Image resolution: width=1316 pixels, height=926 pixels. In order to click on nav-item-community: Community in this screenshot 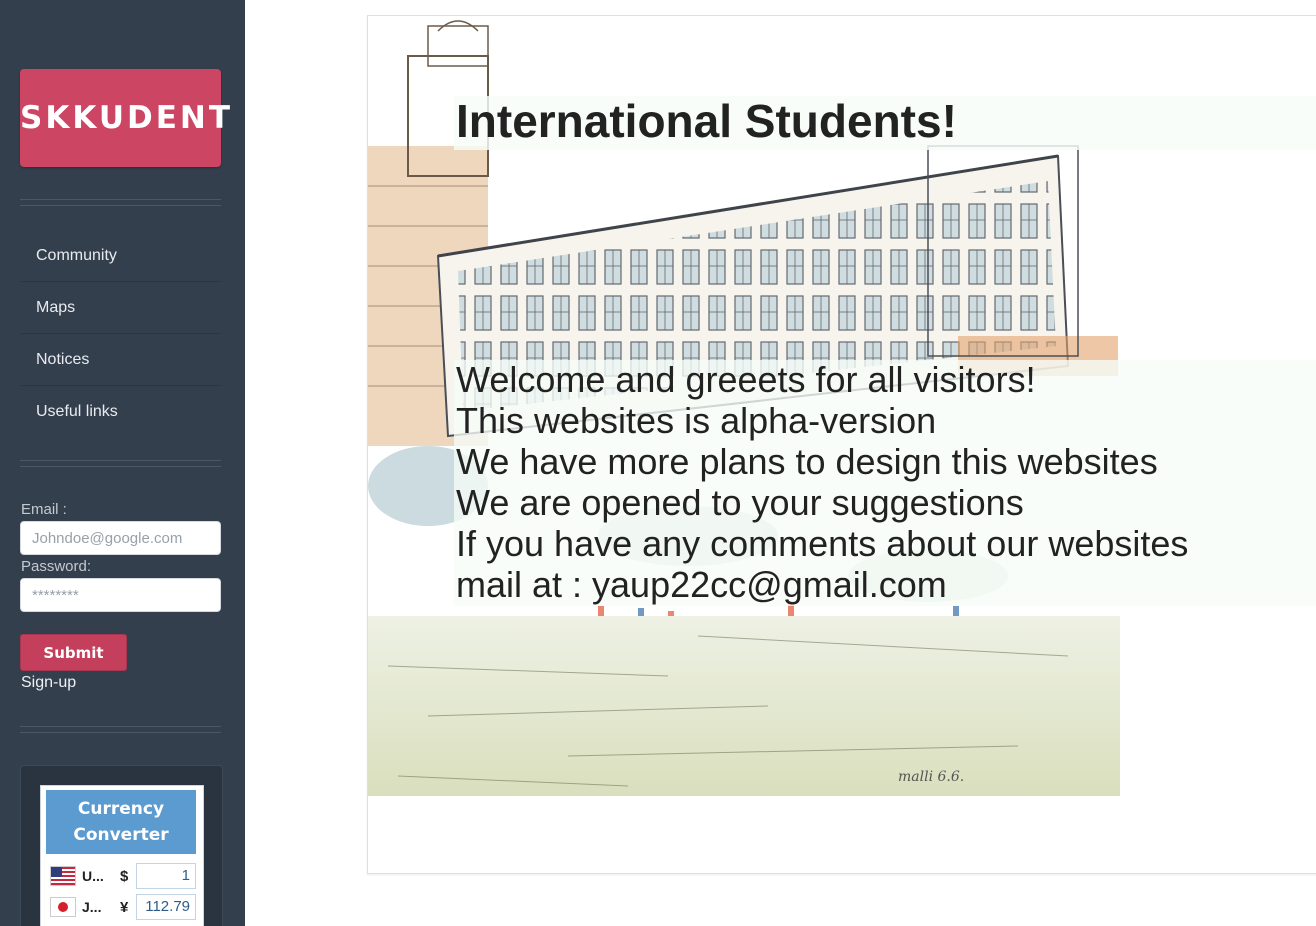, I will do `click(120, 256)`.